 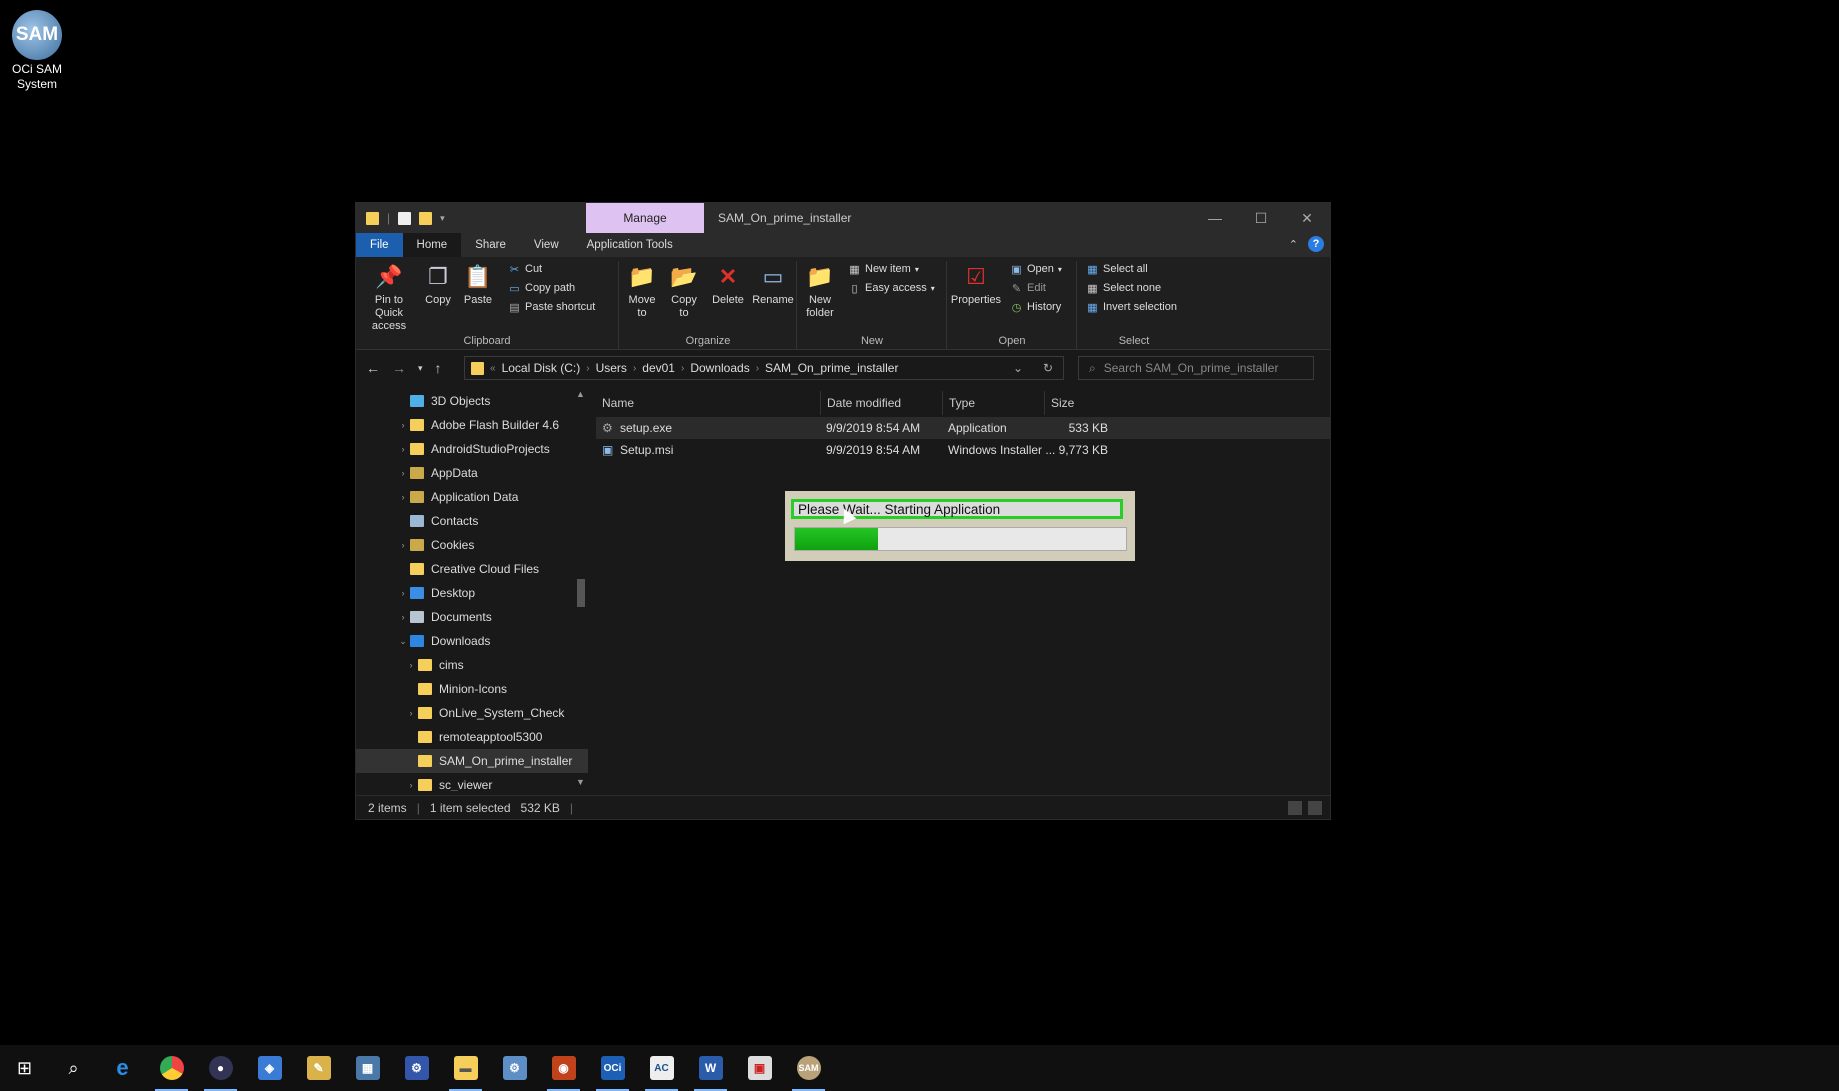 What do you see at coordinates (1123, 288) in the screenshot?
I see `select-none-button: ▦ Select none` at bounding box center [1123, 288].